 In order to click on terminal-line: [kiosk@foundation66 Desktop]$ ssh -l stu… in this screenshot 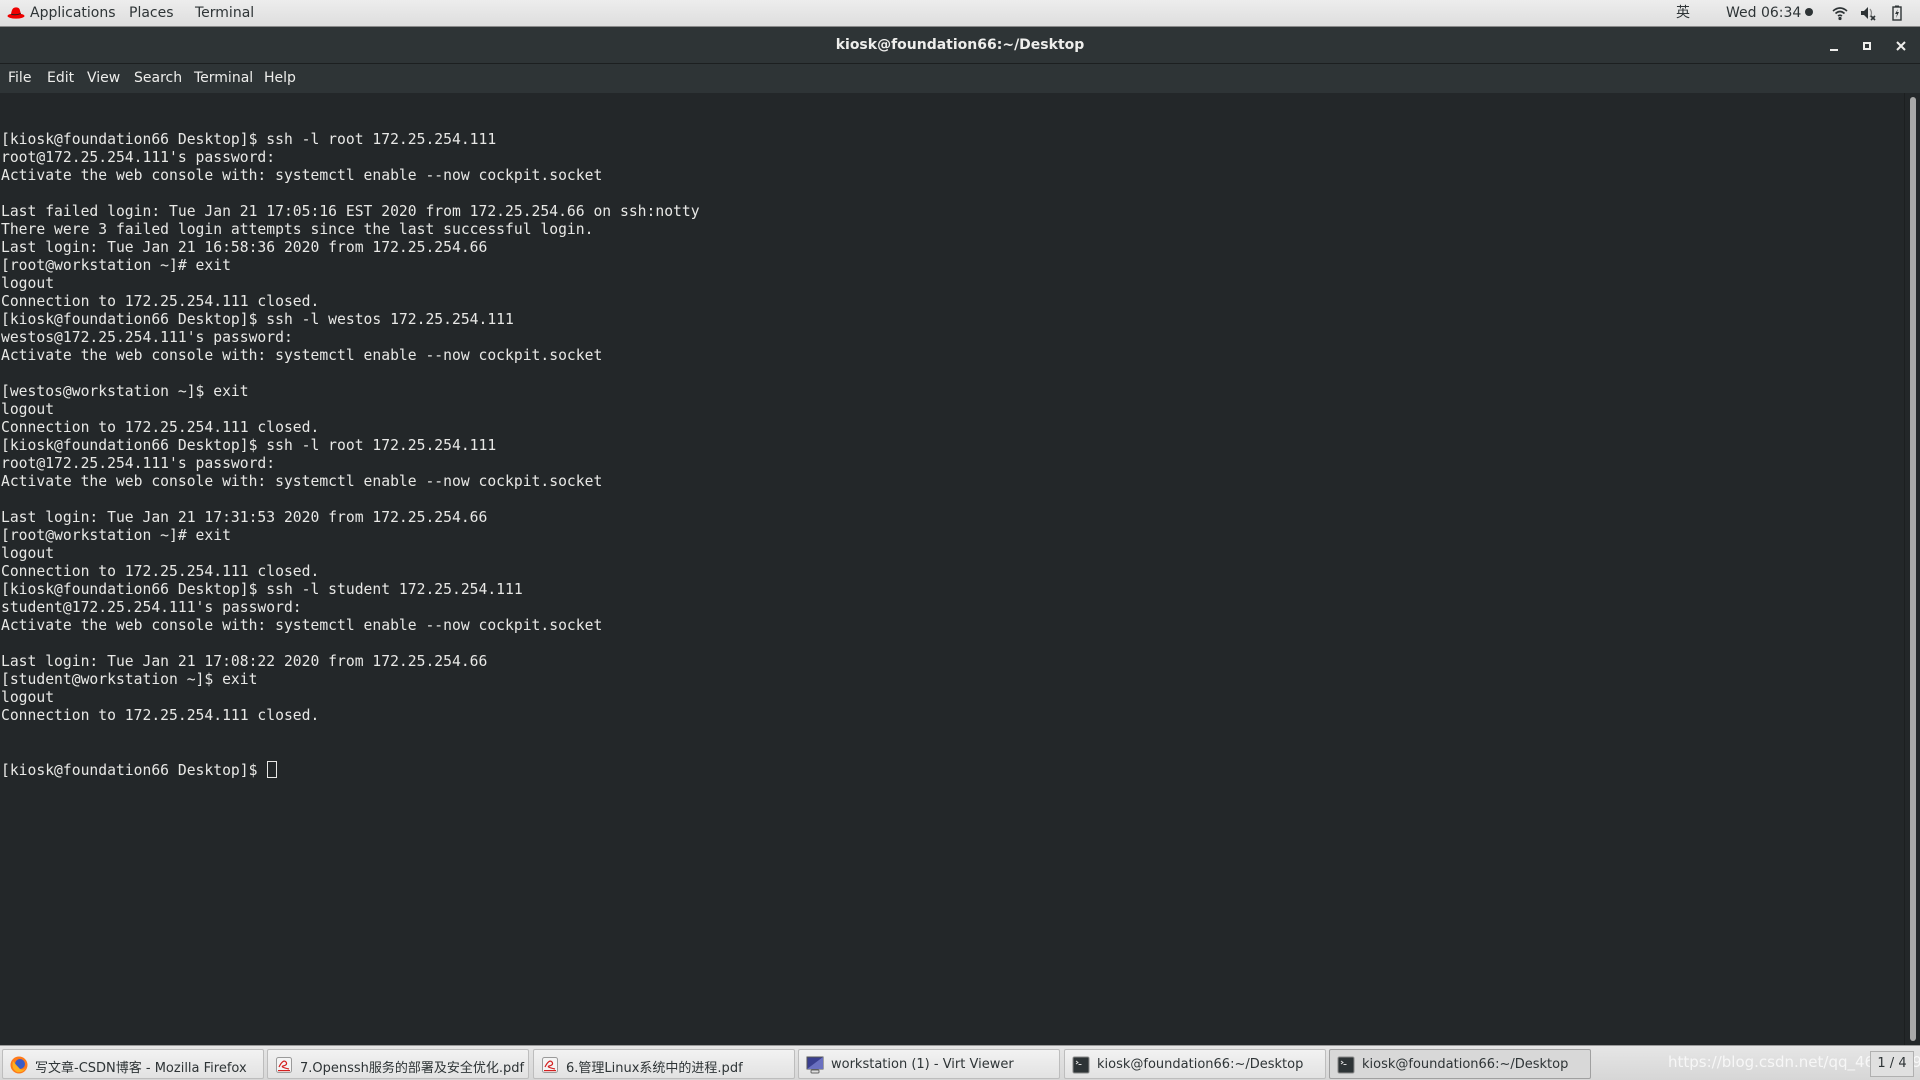, I will do `click(262, 589)`.